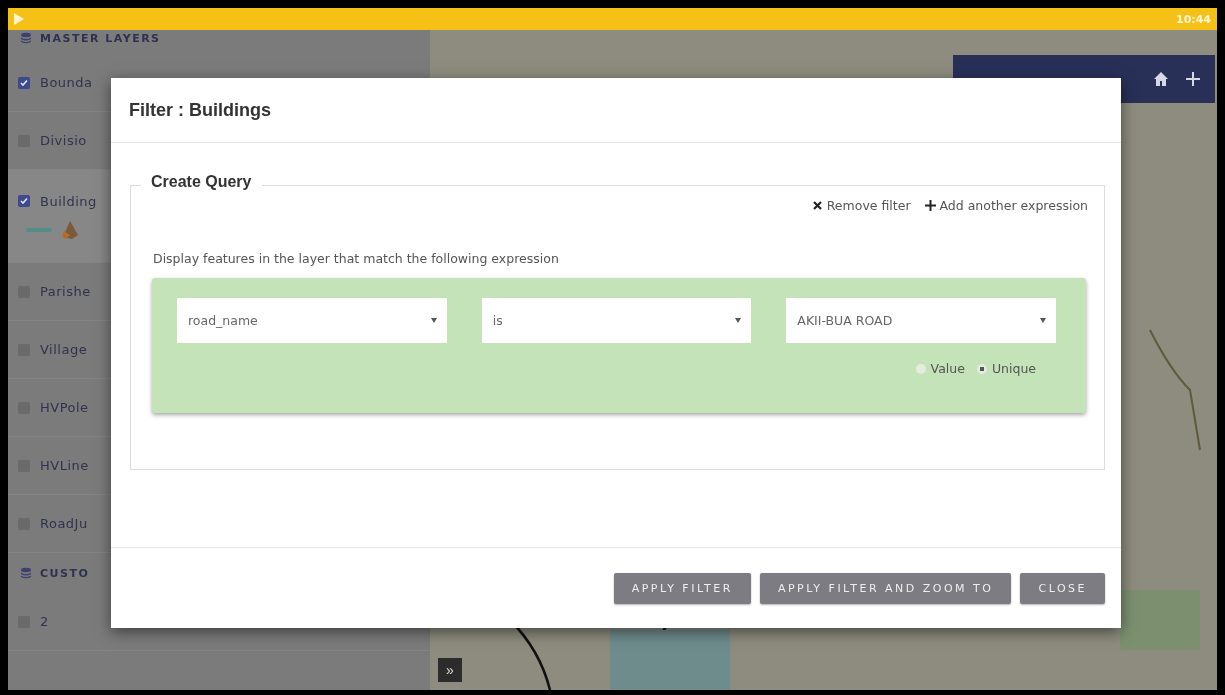 The width and height of the screenshot is (1225, 695). I want to click on mode-radio: Value, so click(940, 368).